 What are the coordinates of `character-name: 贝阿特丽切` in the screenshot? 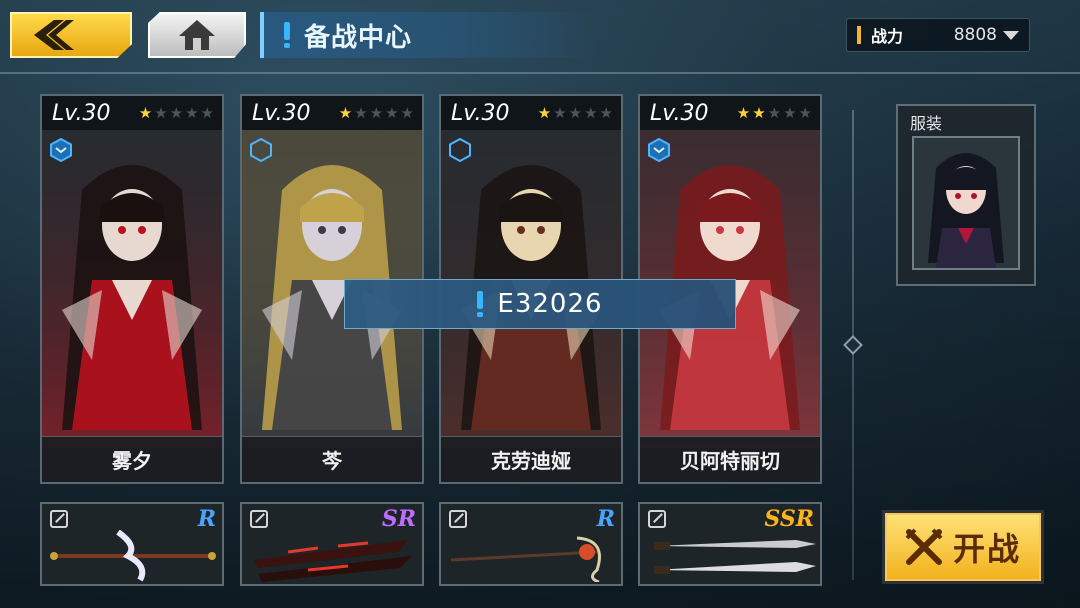 It's located at (730, 461).